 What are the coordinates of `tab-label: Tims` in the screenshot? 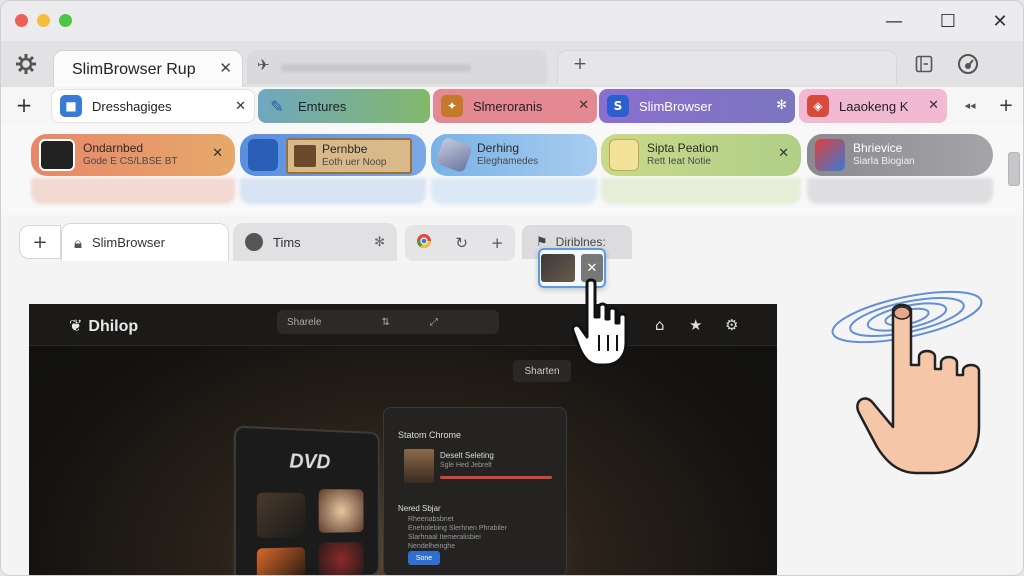 It's located at (287, 242).